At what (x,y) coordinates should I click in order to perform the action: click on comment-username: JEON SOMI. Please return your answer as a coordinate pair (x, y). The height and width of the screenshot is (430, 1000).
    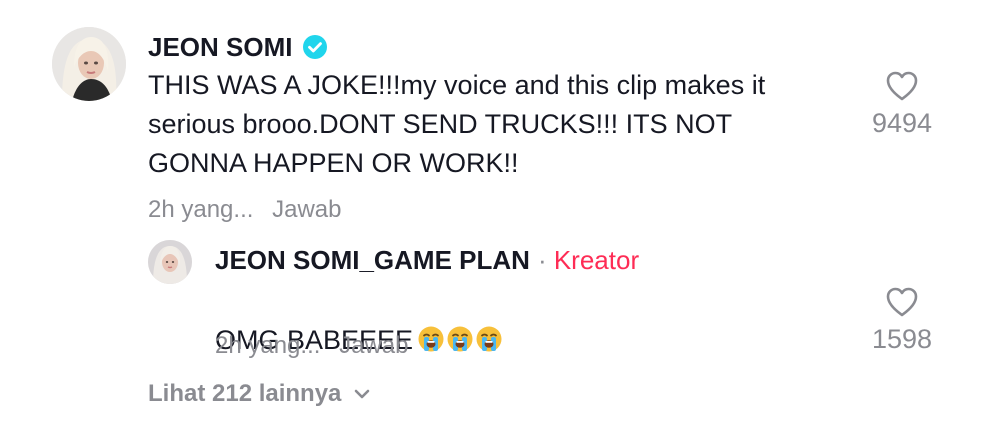
    Looking at the image, I should click on (220, 47).